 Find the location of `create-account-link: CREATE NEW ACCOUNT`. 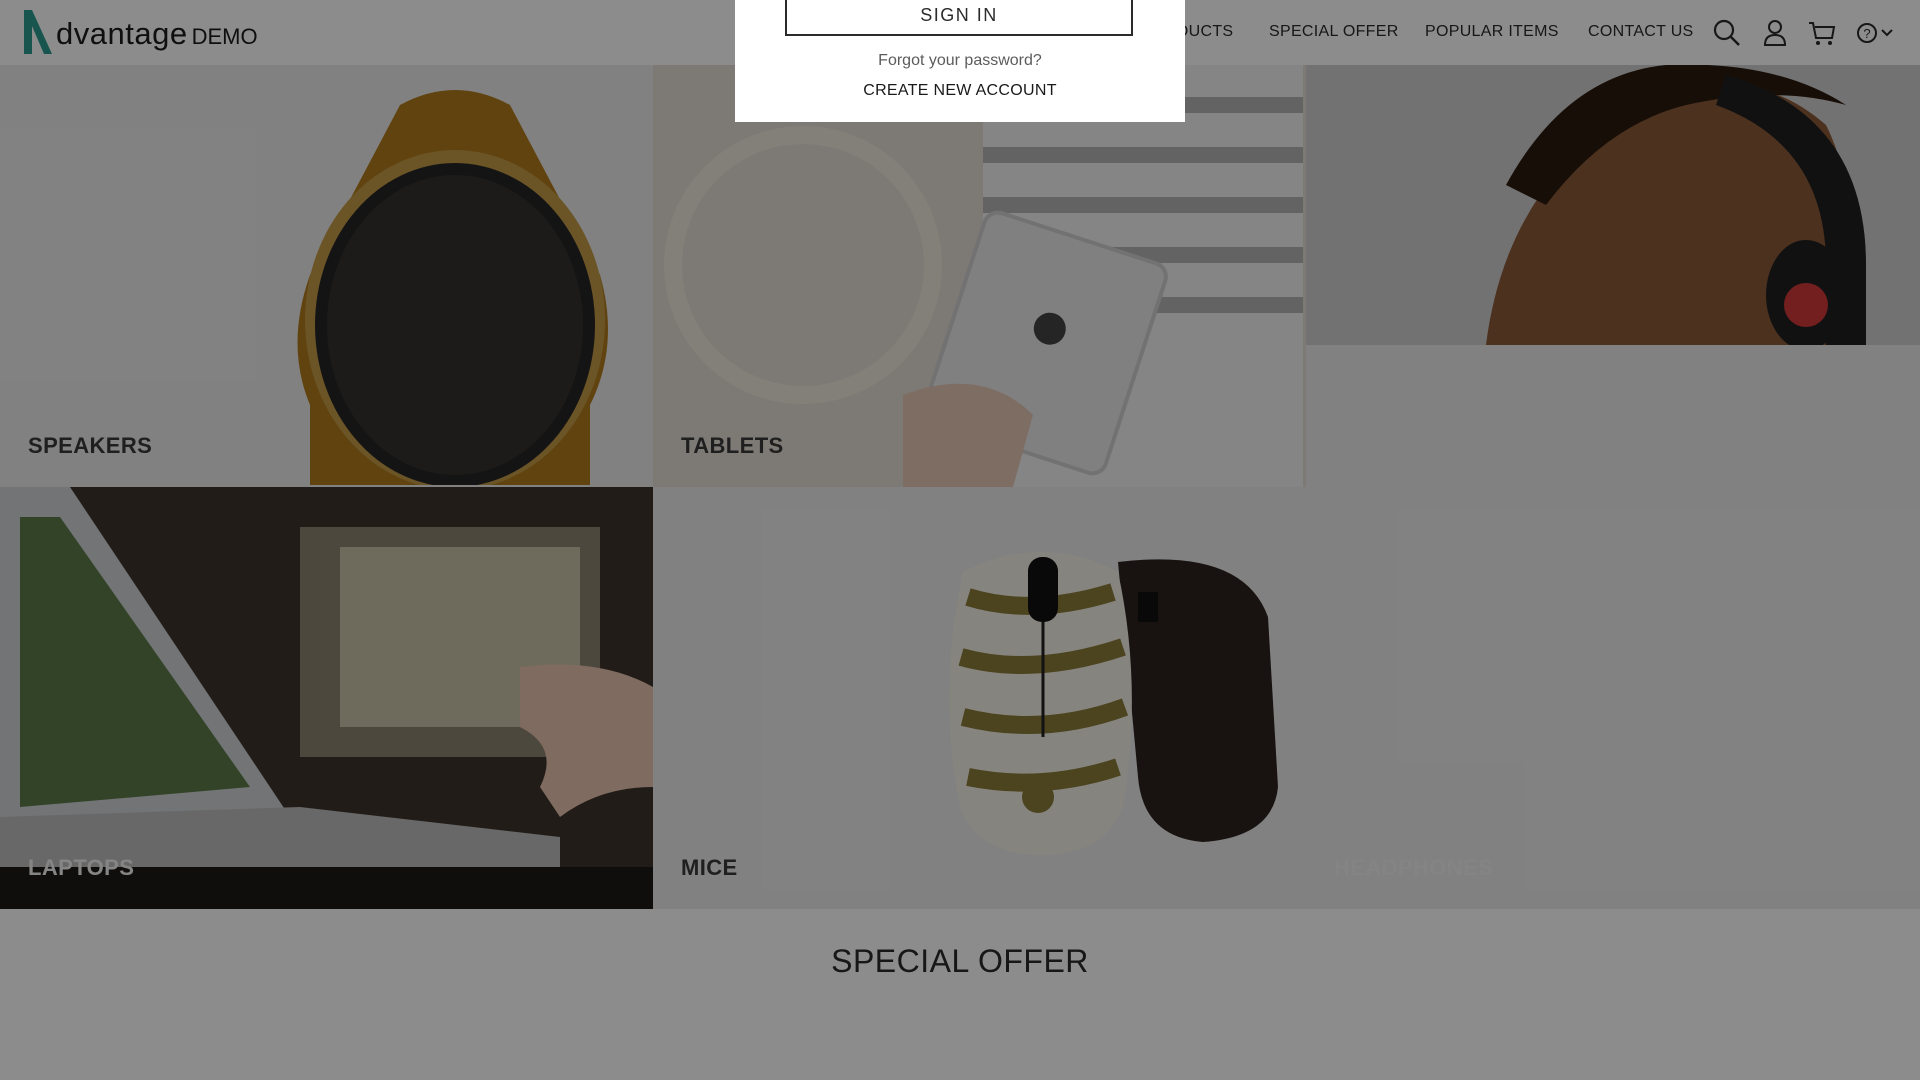

create-account-link: CREATE NEW ACCOUNT is located at coordinates (960, 91).